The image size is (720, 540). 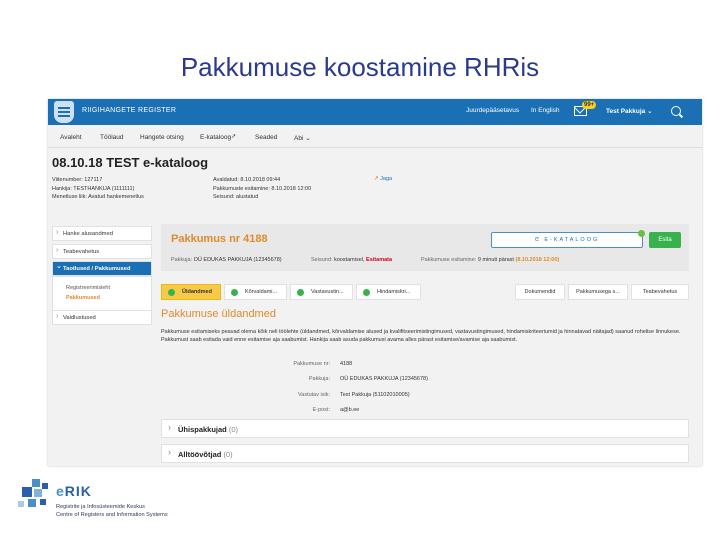 I want to click on e-kataloog-button: ᕮ E-KATALOOG, so click(x=568, y=239).